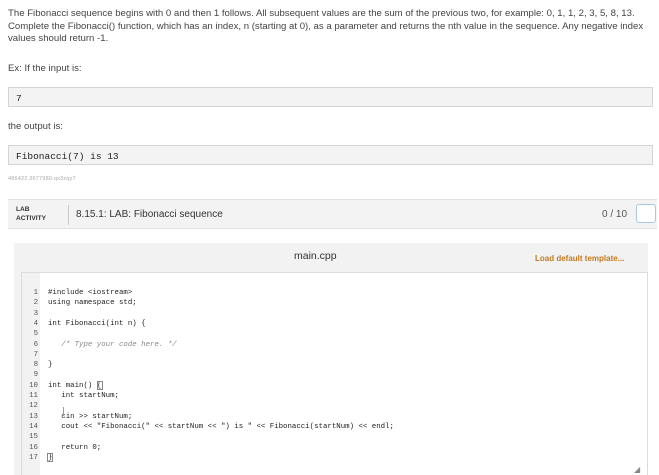  Describe the element at coordinates (112, 344) in the screenshot. I see `code-line: /* Type your code here. */` at that location.